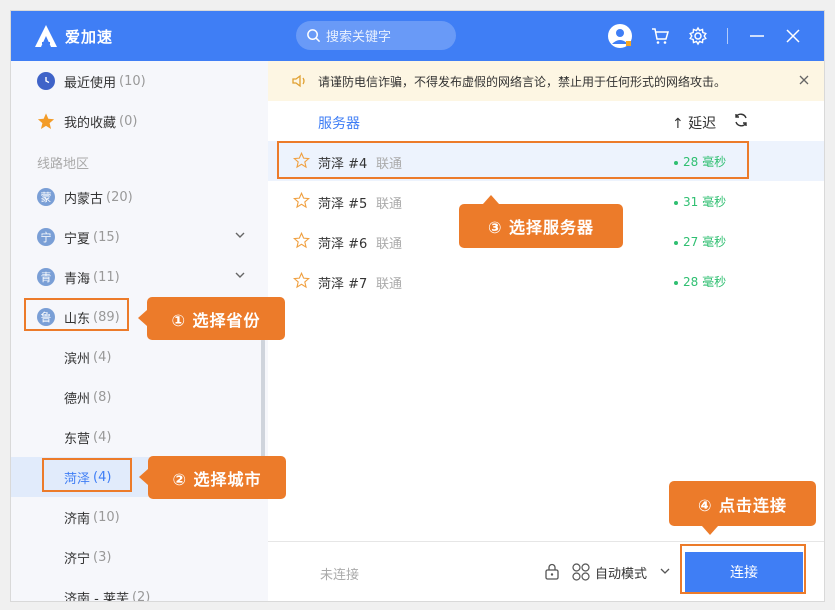 The image size is (835, 610). Describe the element at coordinates (139, 397) in the screenshot. I see `sidebar-item-city: 德州 (8)` at that location.